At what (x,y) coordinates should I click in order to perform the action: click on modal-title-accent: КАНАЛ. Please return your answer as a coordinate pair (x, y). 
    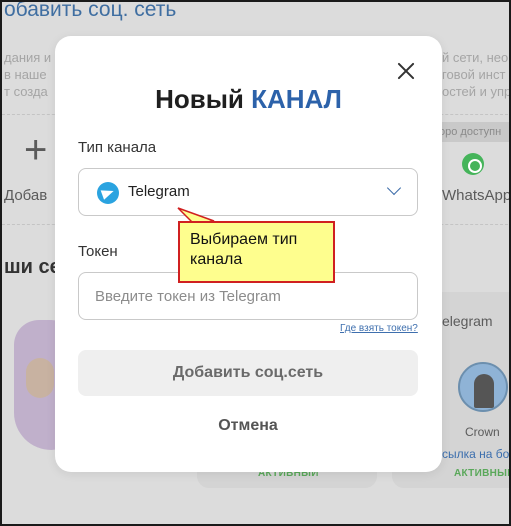
    Looking at the image, I should click on (296, 99).